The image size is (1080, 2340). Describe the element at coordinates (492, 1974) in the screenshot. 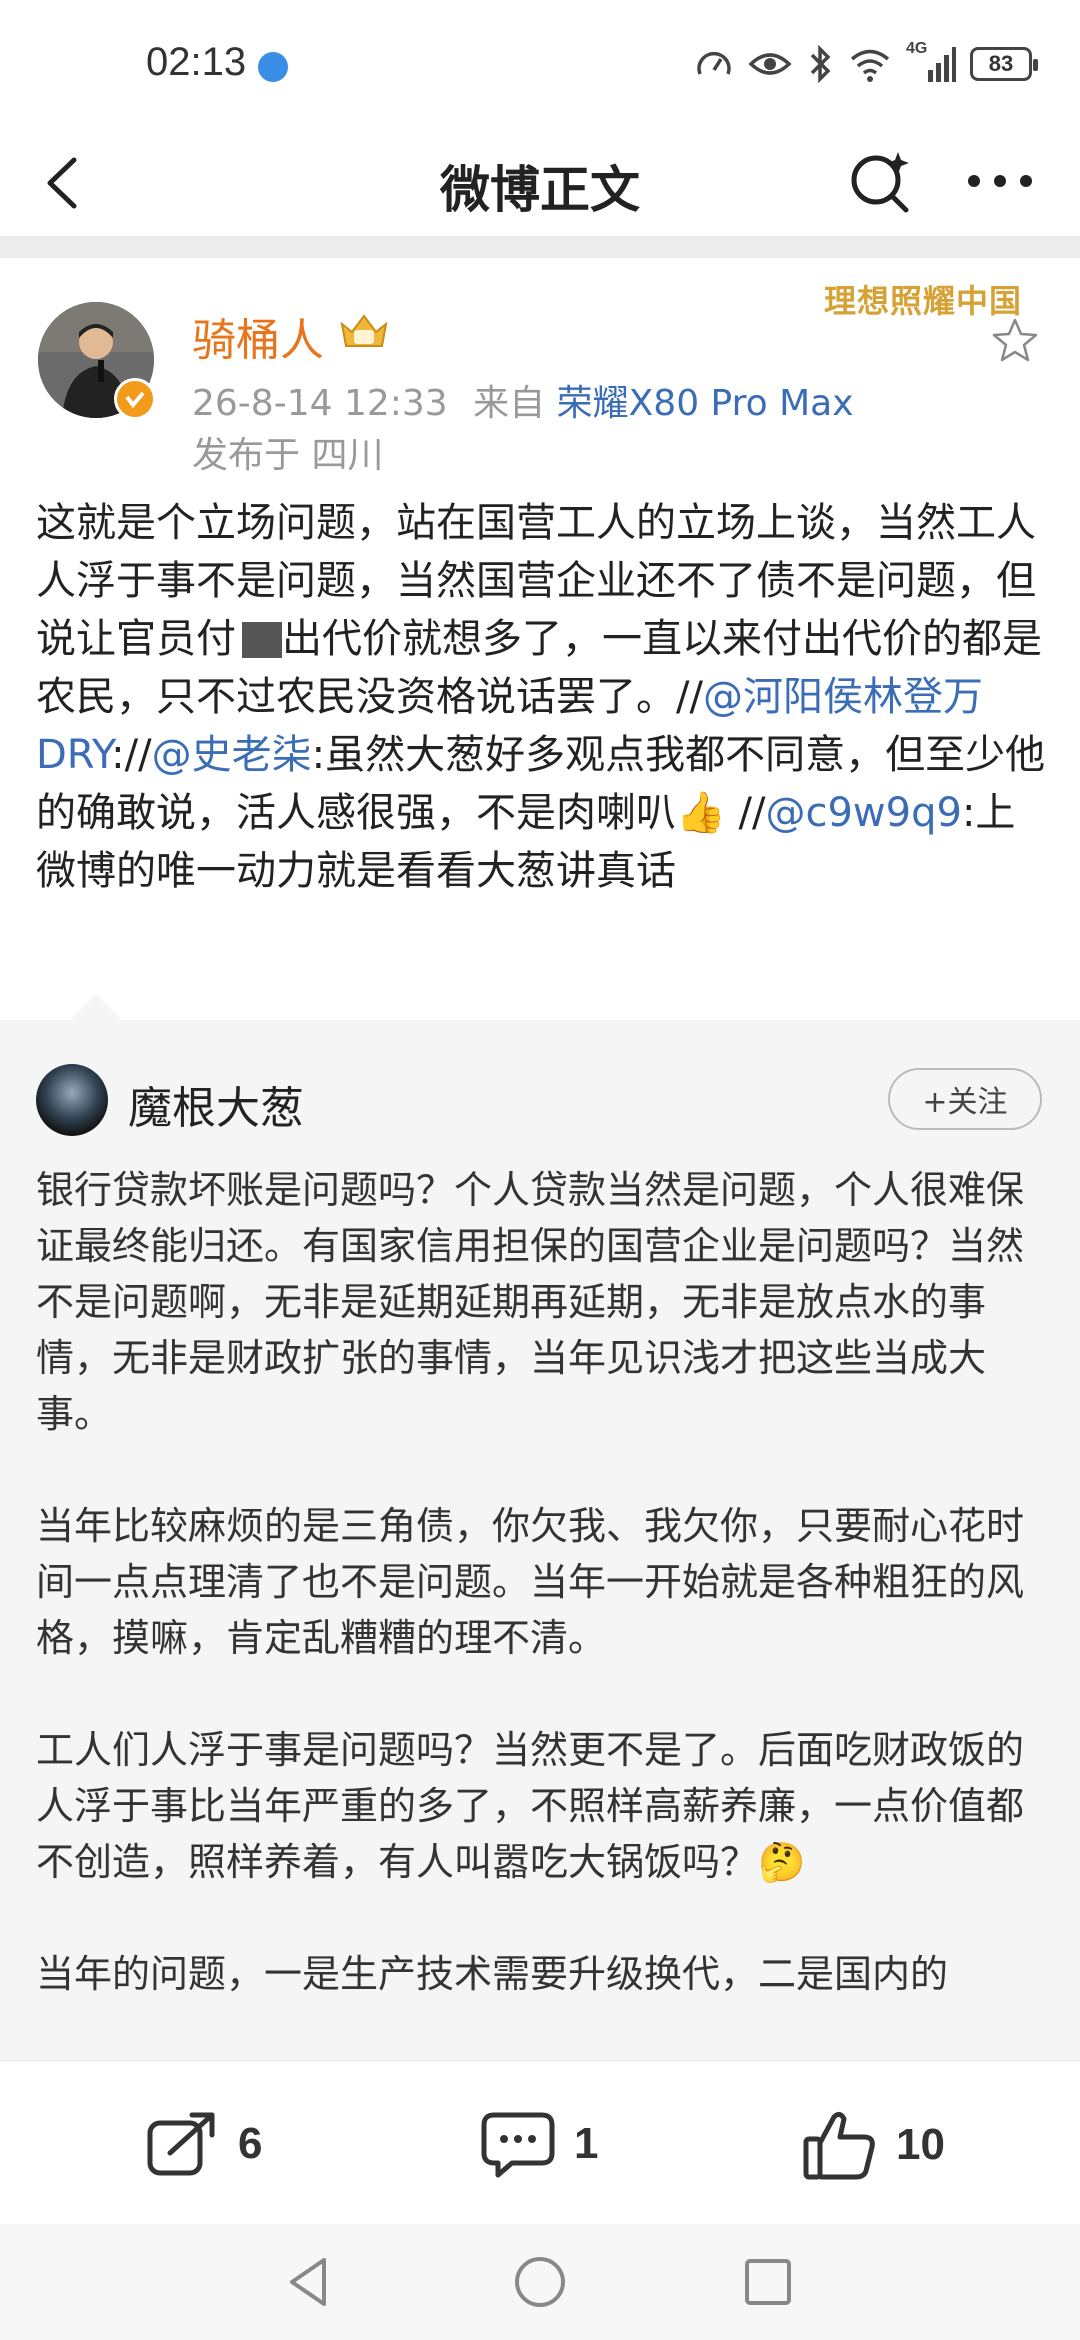

I see `original-paragraph: 当年的问题，一是生产技术需要升级换代，二是国内的` at that location.